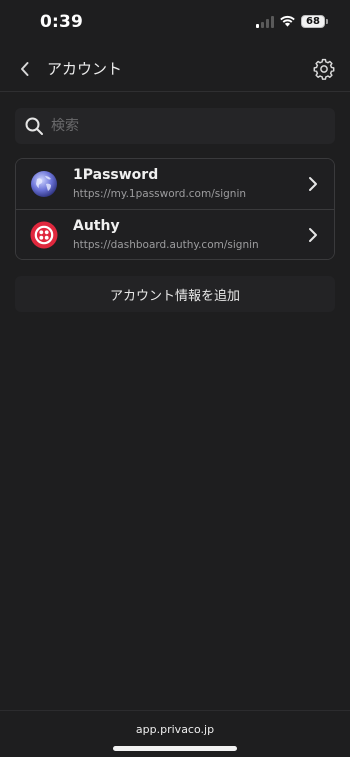 The width and height of the screenshot is (350, 757). I want to click on wifi-icon, so click(287, 21).